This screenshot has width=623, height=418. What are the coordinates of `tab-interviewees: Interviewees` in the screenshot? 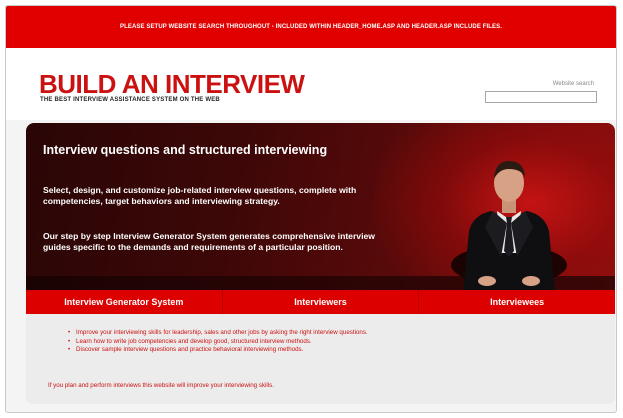 It's located at (517, 302).